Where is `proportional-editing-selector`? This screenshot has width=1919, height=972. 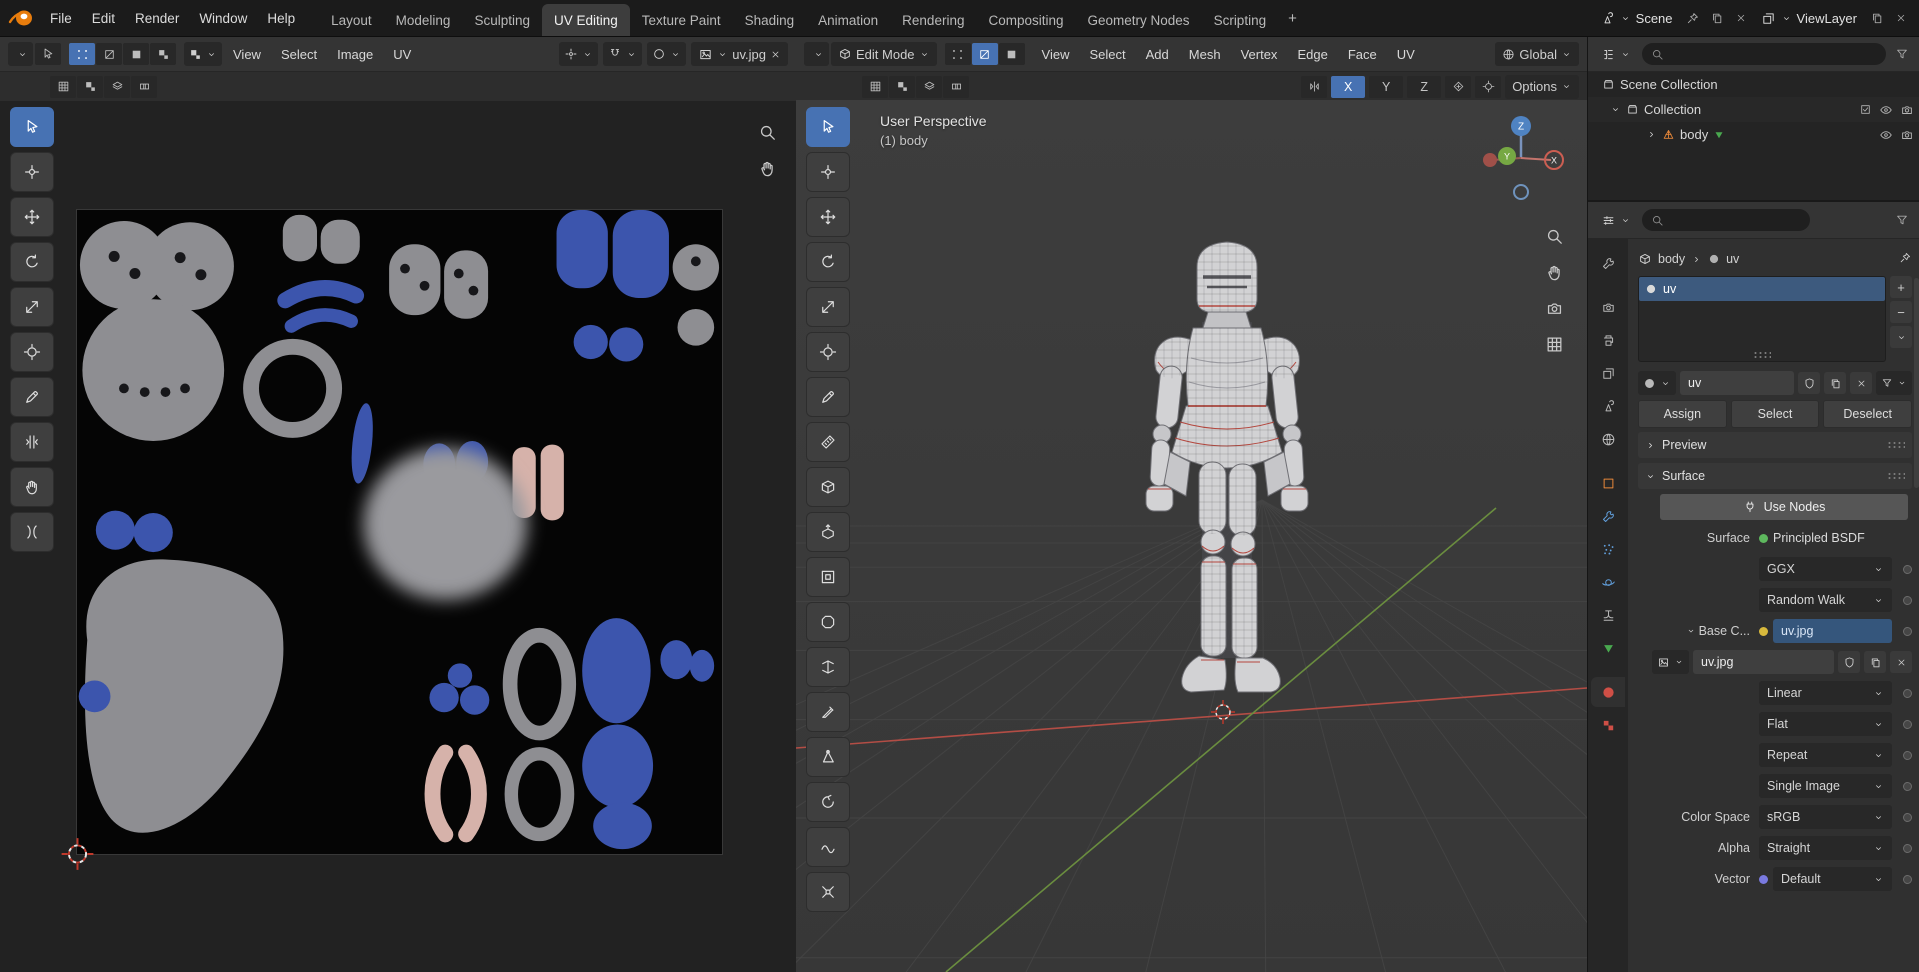
proportional-editing-selector is located at coordinates (667, 54).